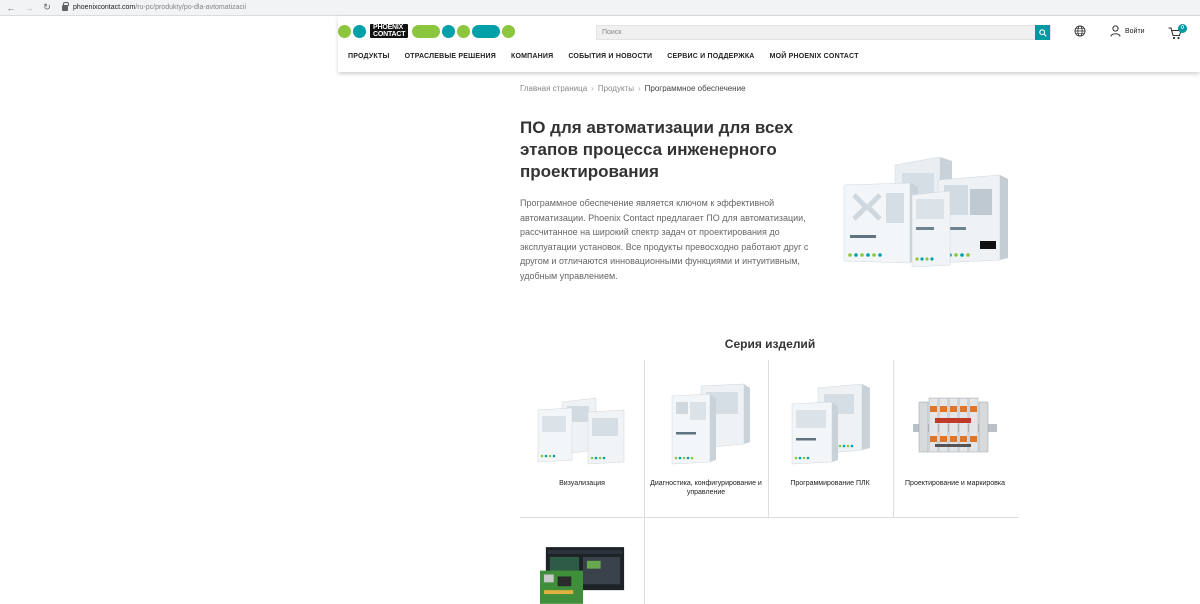 The image size is (1200, 604). I want to click on series-item-plc-programming: Программирование ПЛК, so click(830, 438).